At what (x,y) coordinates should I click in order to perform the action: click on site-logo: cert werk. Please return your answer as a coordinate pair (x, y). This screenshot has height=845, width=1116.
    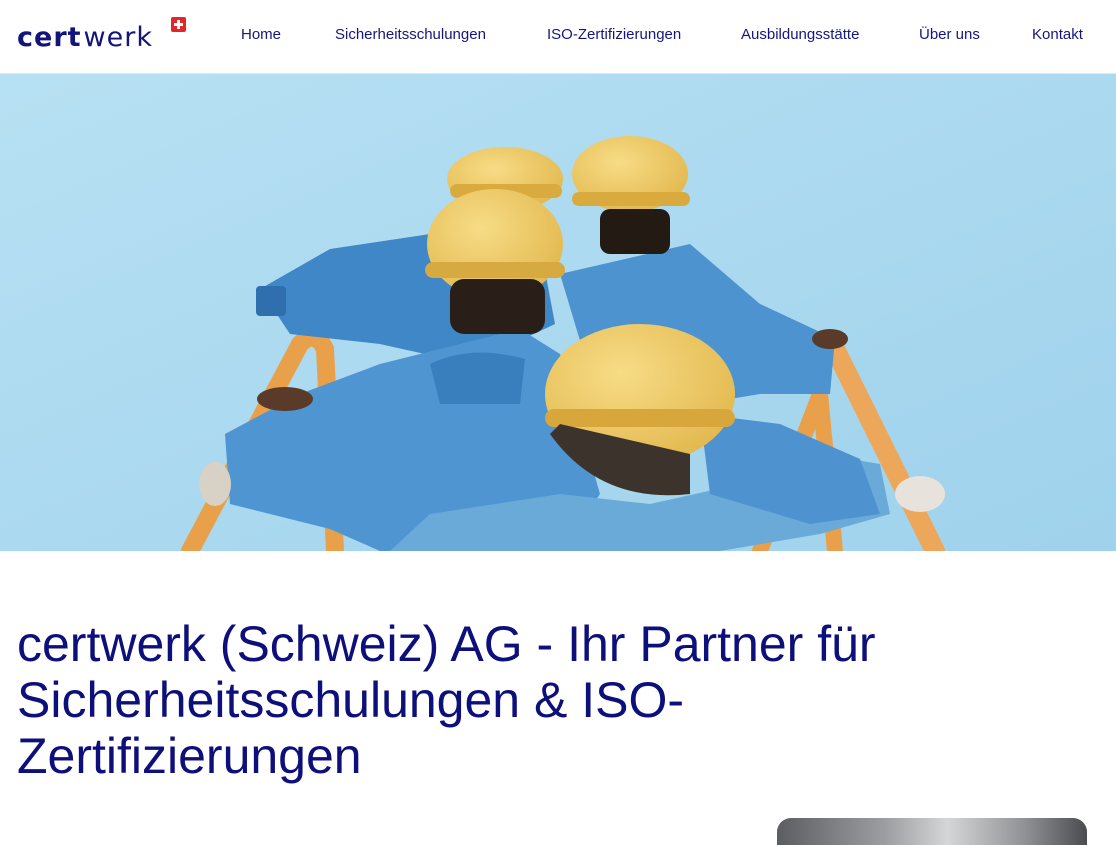
    Looking at the image, I should click on (101, 35).